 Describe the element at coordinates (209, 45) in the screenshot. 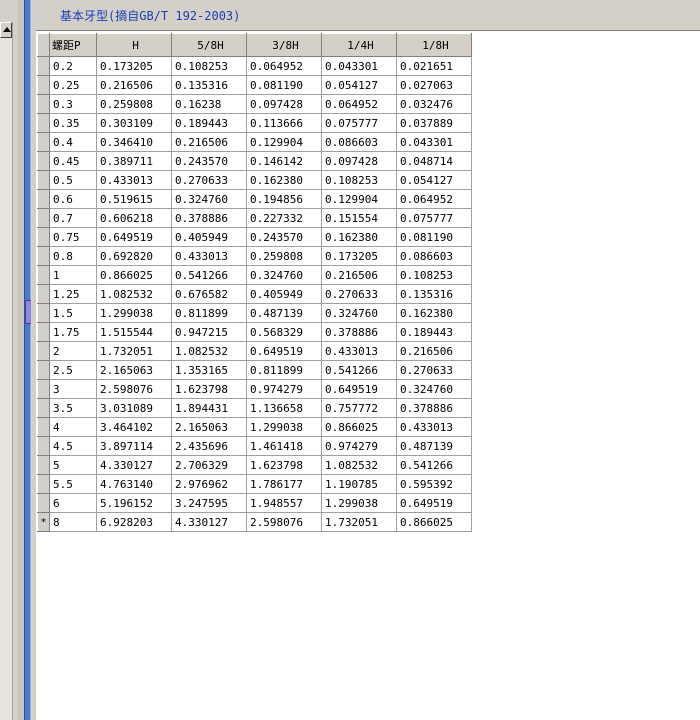

I see `column-header: 5/8H` at that location.